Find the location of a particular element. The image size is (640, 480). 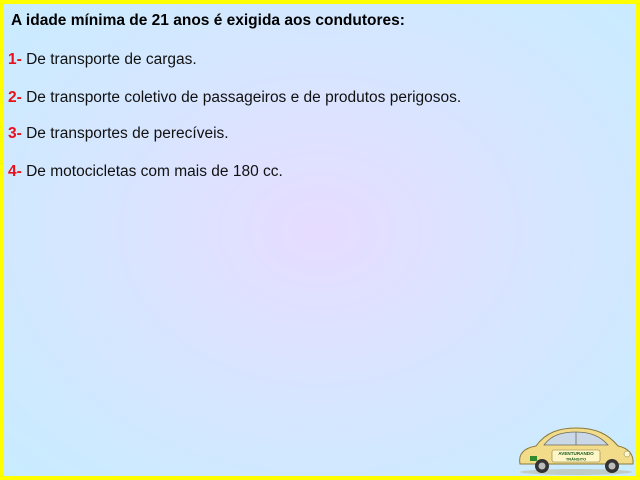

option-4: 4- De motocicletas com mais de 180 cc. is located at coordinates (145, 172).